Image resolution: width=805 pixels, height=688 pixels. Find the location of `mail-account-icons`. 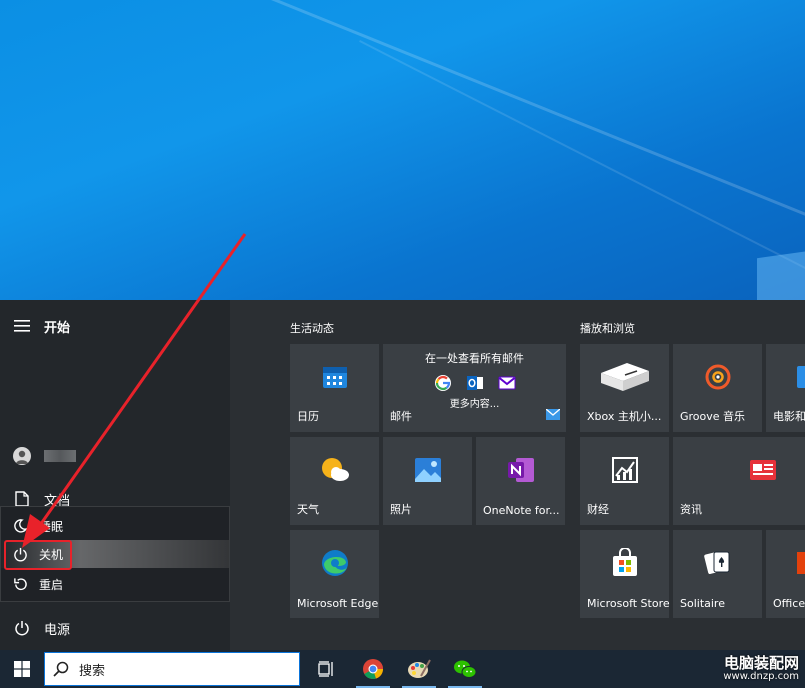

mail-account-icons is located at coordinates (474, 383).